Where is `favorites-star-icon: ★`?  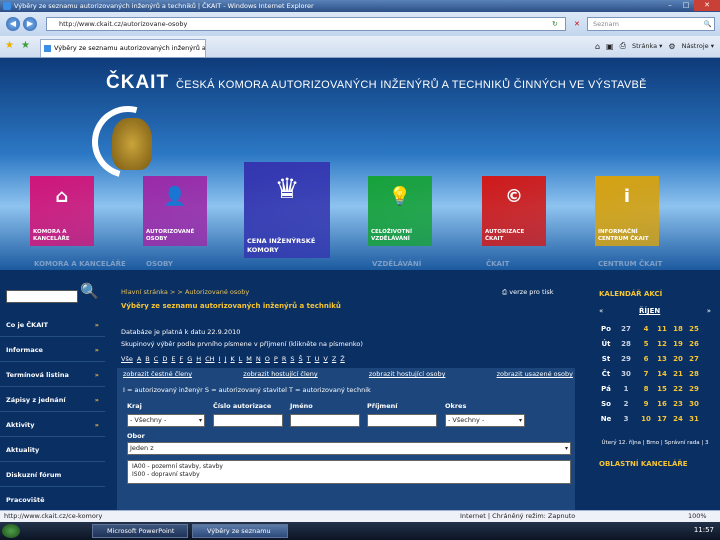
favorites-star-icon: ★ is located at coordinates (9, 45).